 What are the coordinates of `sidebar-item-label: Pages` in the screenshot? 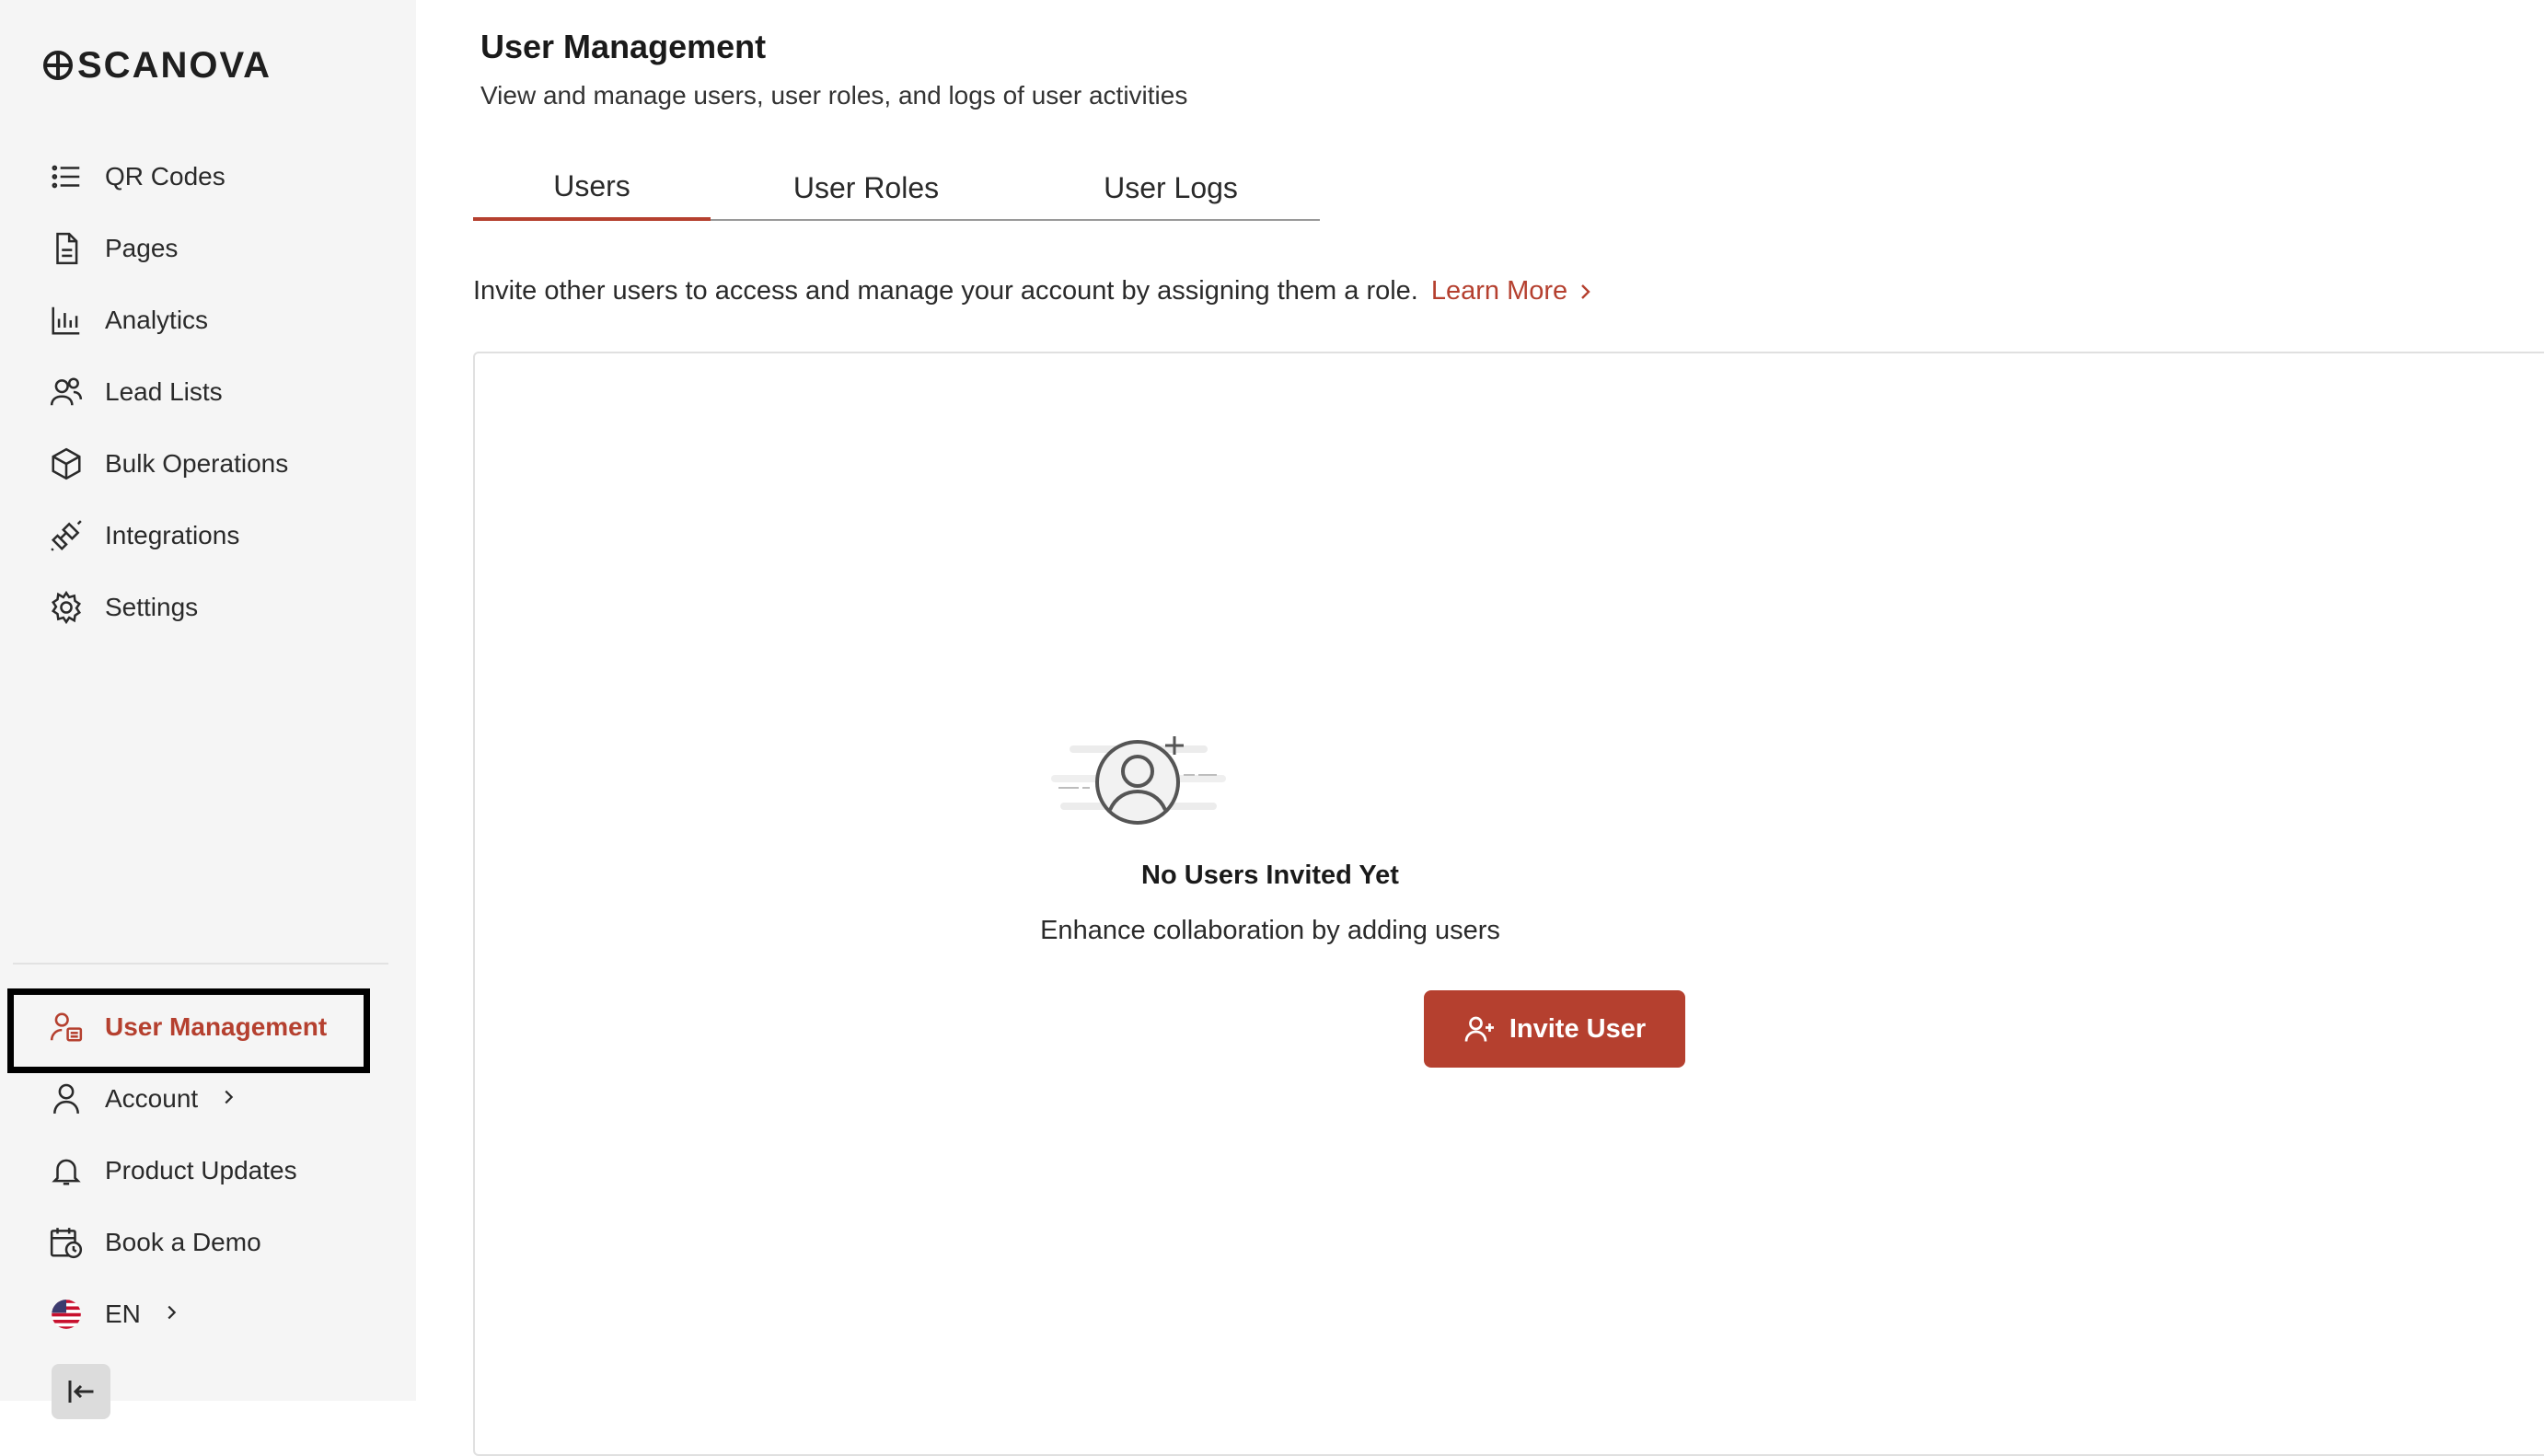 It's located at (142, 248).